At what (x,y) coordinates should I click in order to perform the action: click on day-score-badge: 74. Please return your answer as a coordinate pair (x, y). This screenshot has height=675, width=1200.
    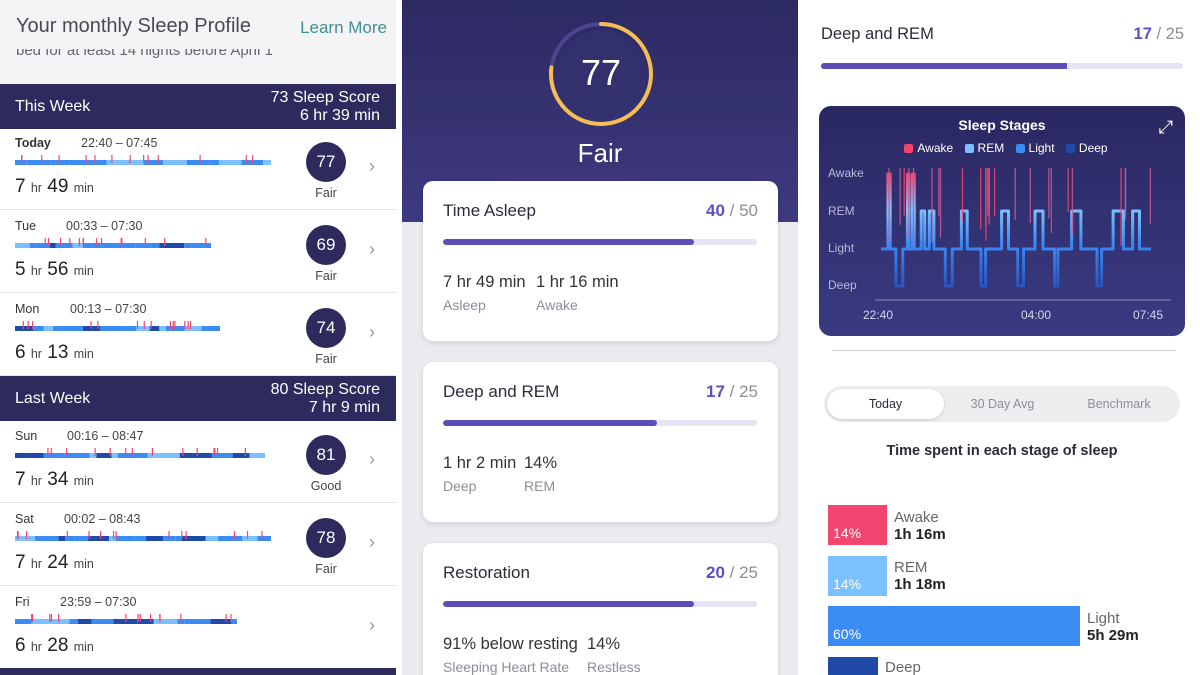
    Looking at the image, I should click on (326, 328).